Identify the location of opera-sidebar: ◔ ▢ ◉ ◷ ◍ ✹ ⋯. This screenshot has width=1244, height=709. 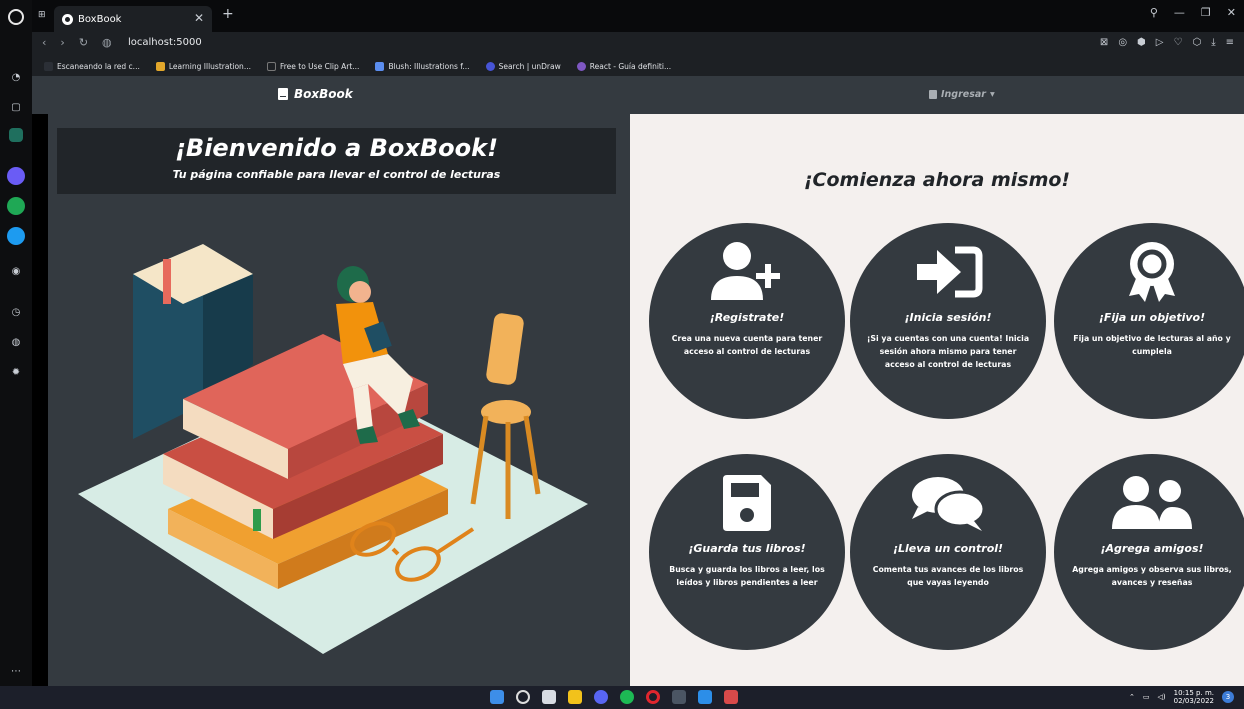
(16, 343).